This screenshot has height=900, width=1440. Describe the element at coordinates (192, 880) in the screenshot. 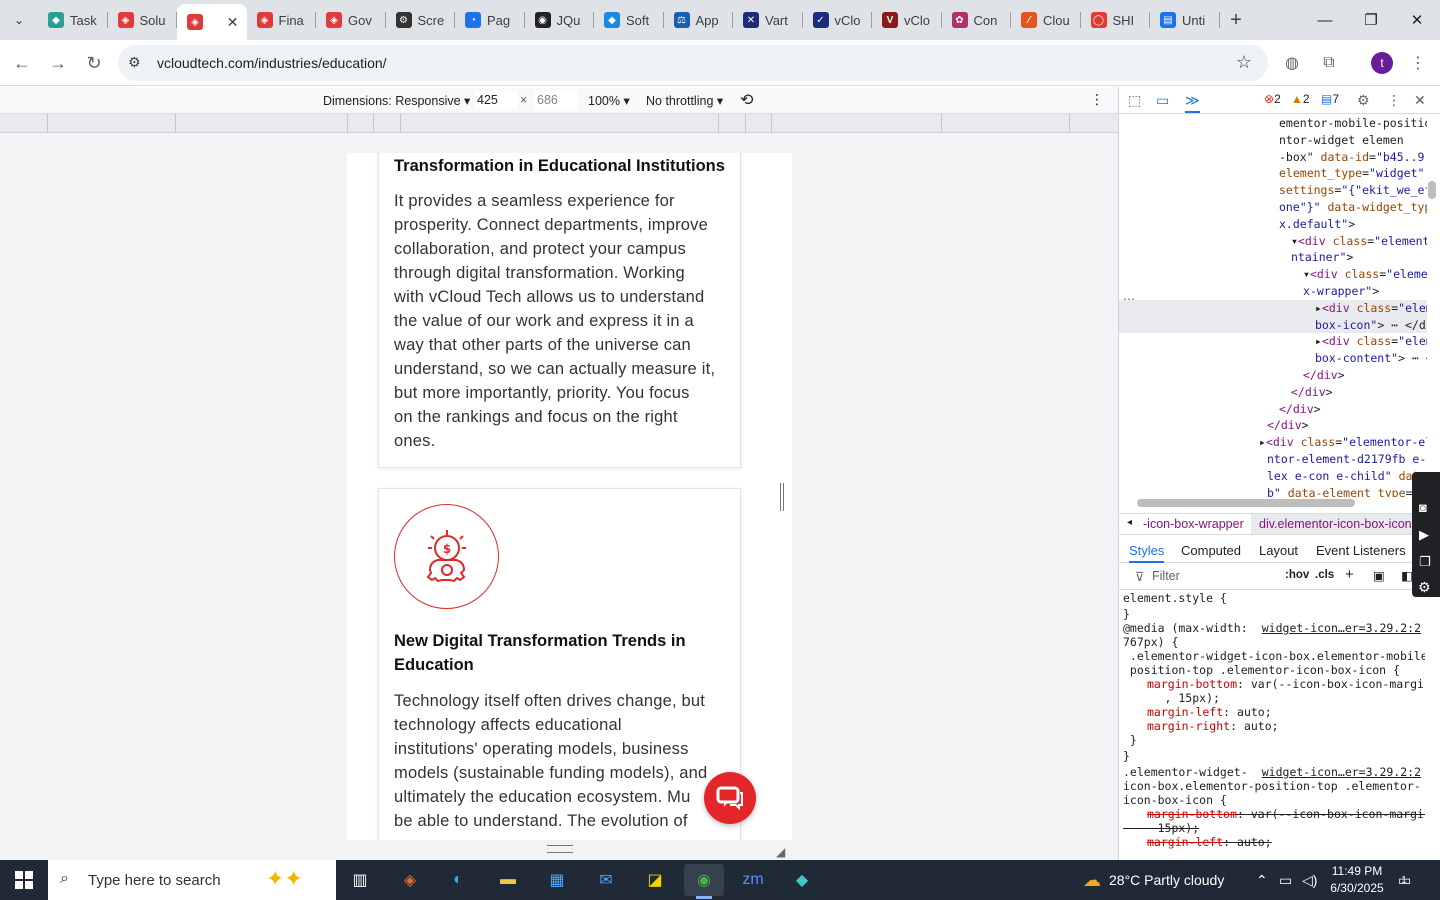

I see `taskbar-search: ⌕ Type here to search ✦✦` at that location.